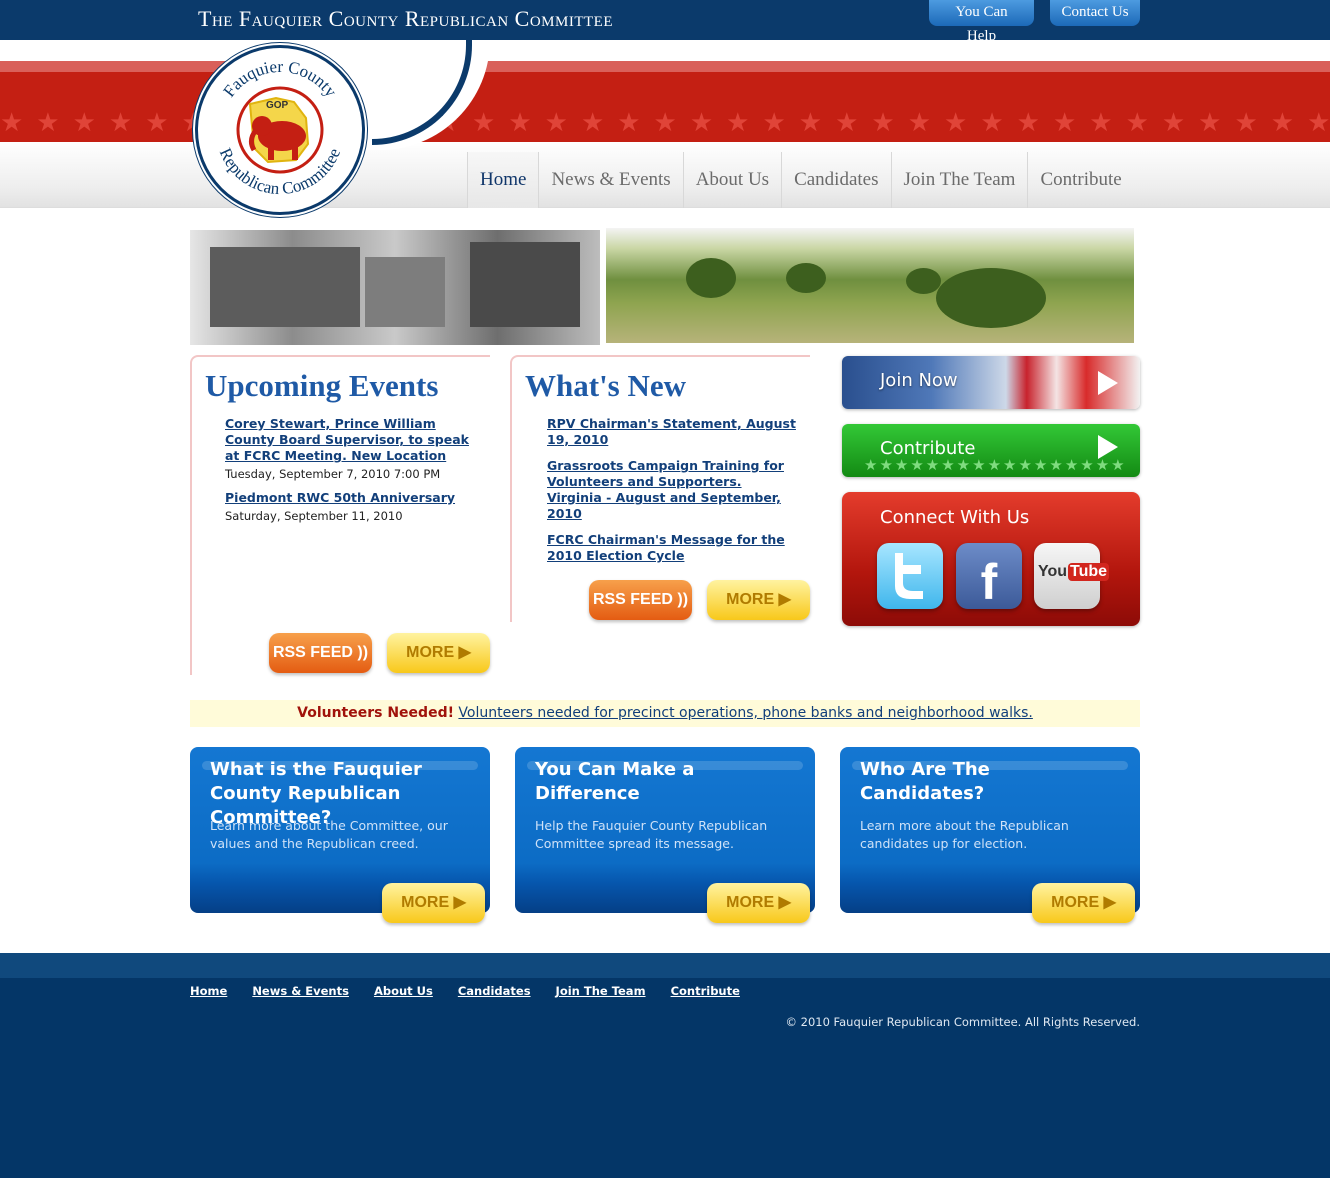 This screenshot has width=1330, height=1178. I want to click on event-date: Saturday, September 11, 2010, so click(314, 516).